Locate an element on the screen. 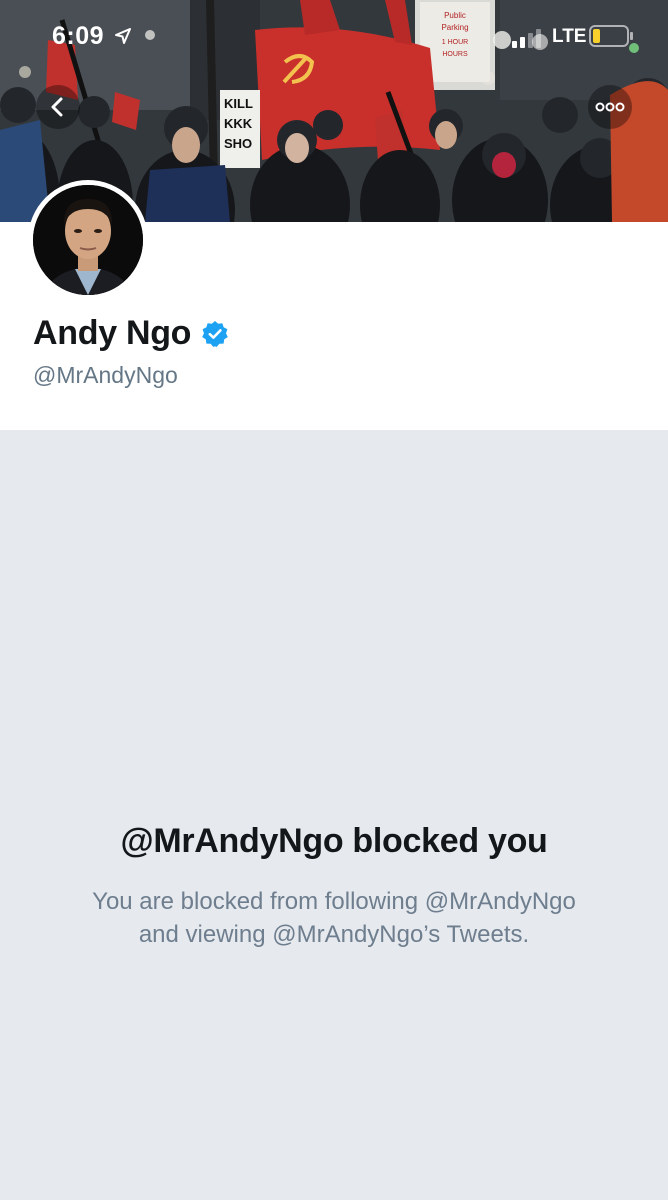 This screenshot has width=668, height=1200. name-row: Andy Ngo is located at coordinates (131, 333).